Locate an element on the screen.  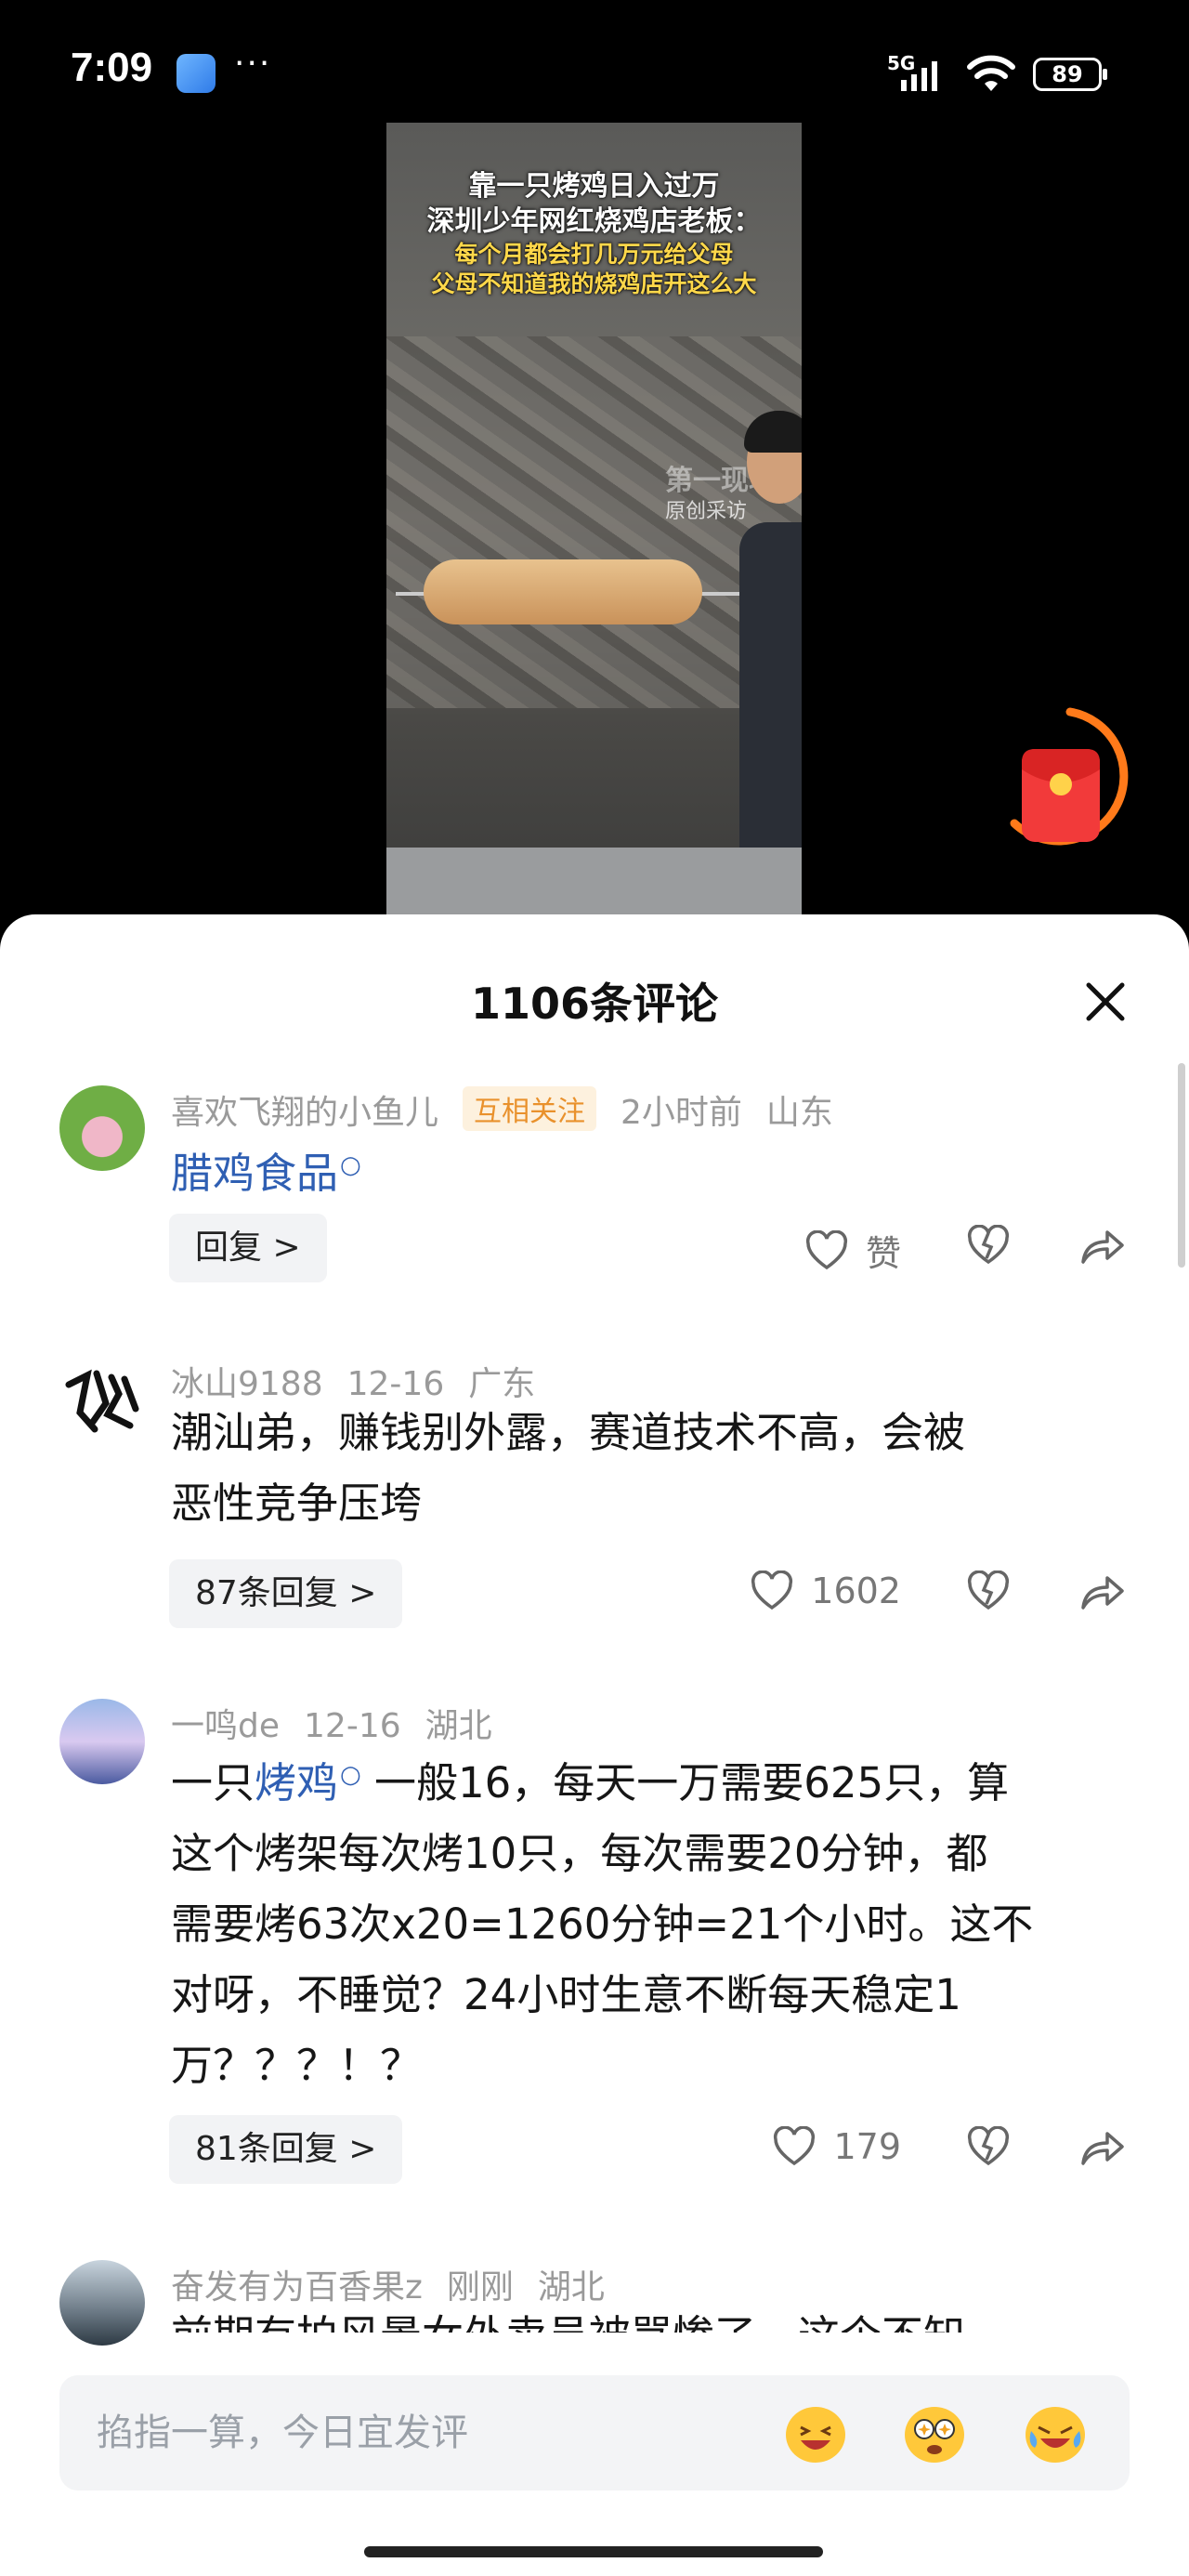
search-link: 腊鸡食品 is located at coordinates (255, 1173).